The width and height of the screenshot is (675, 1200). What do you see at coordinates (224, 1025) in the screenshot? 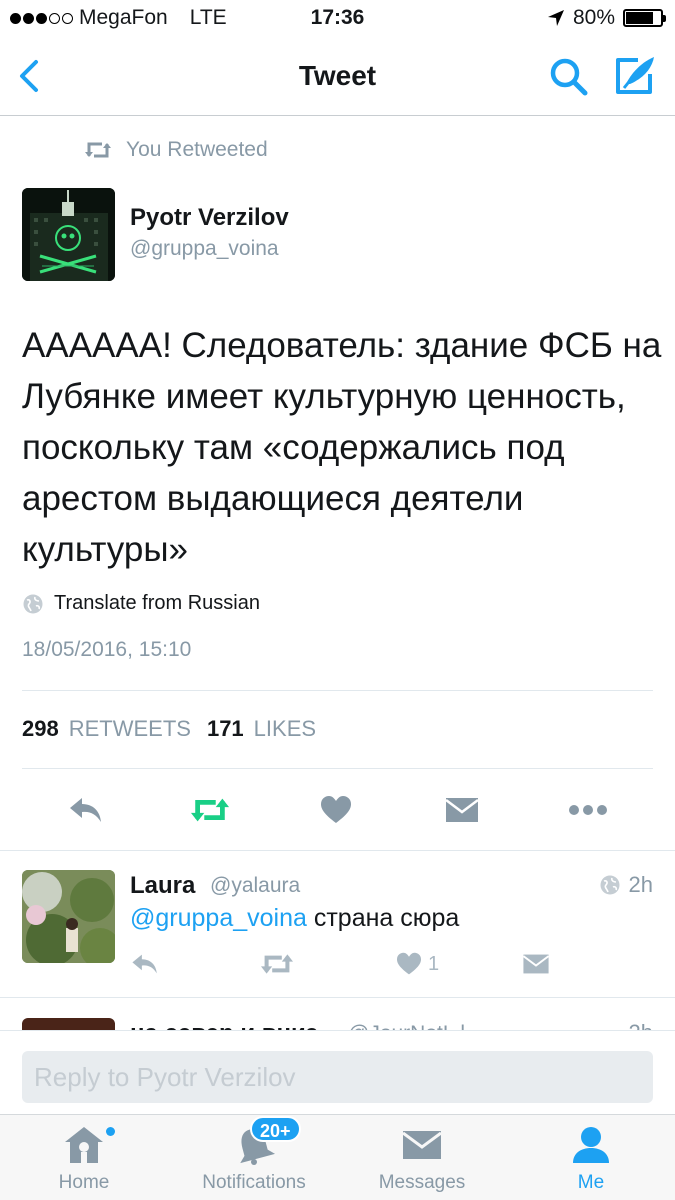
I see `reply-author-name: на север и вниз` at bounding box center [224, 1025].